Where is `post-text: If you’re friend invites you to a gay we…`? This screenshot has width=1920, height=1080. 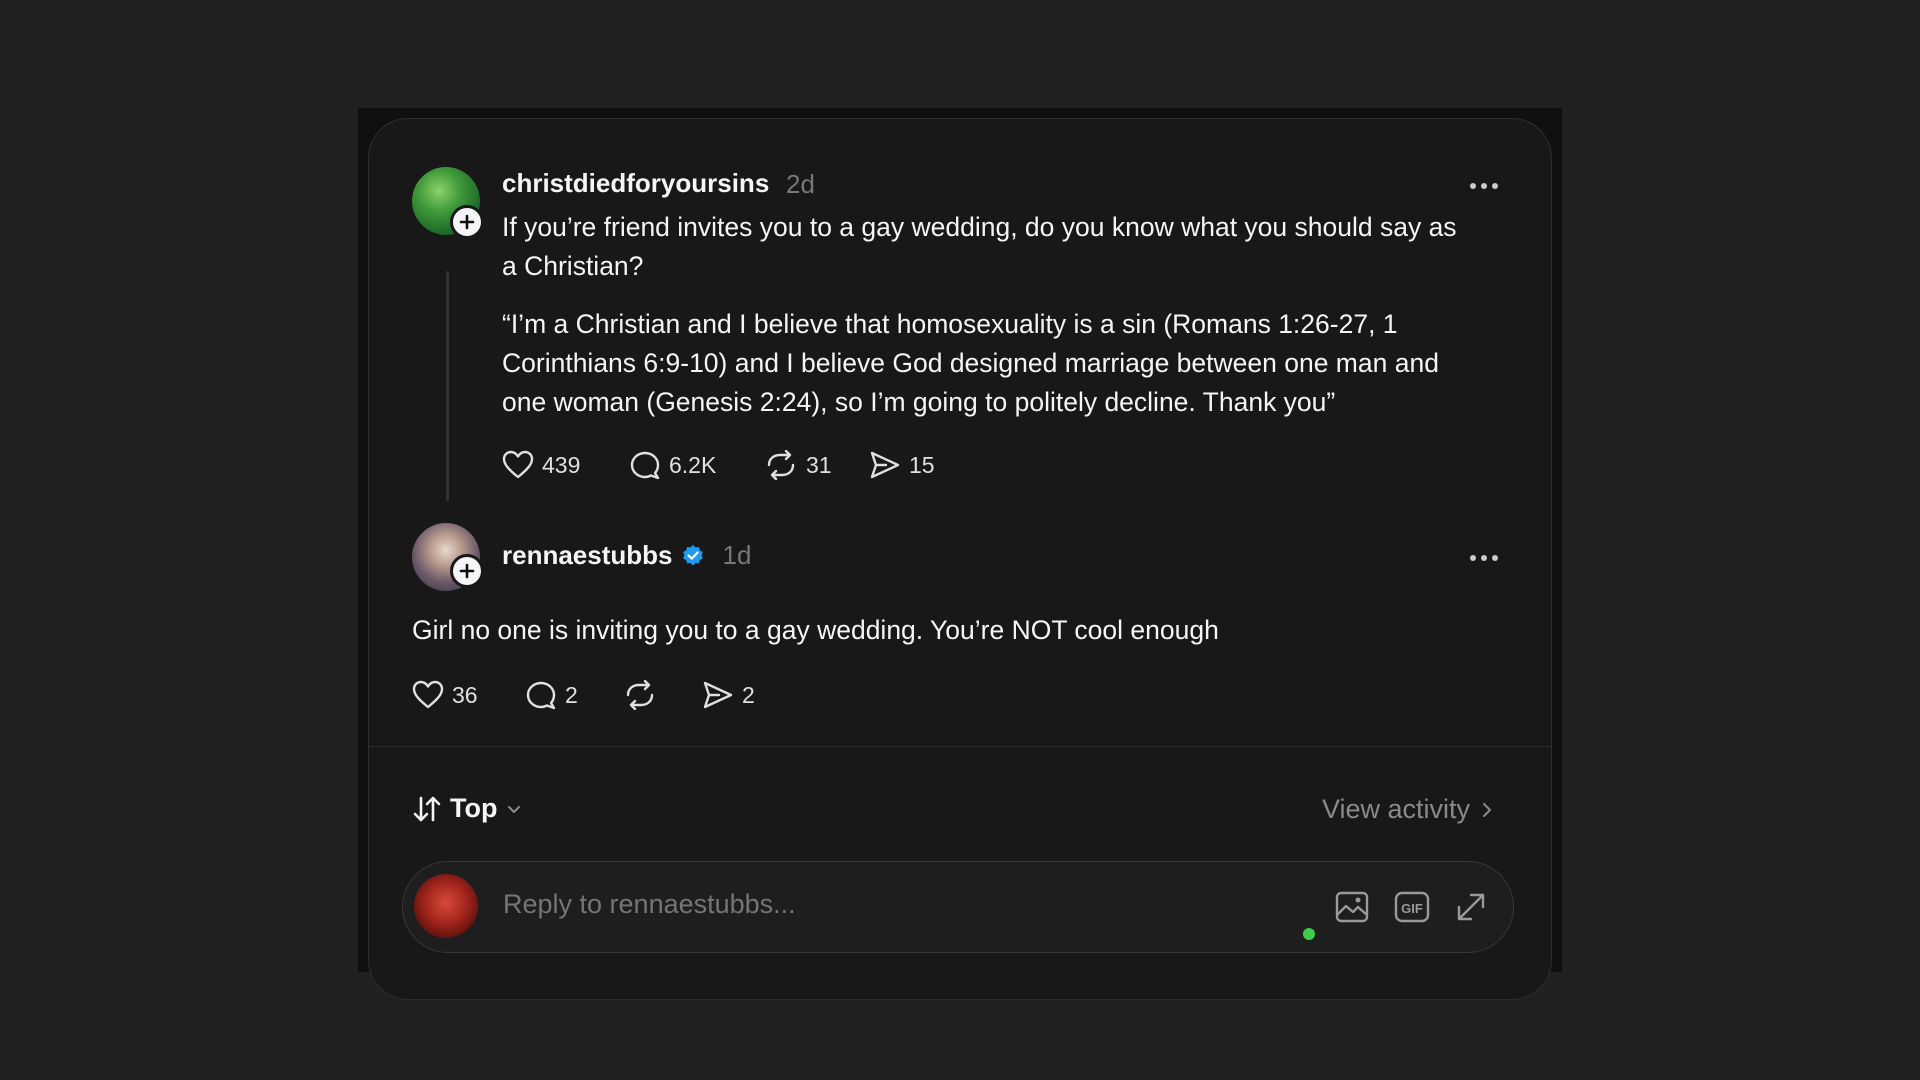 post-text: If you’re friend invites you to a gay we… is located at coordinates (1012, 247).